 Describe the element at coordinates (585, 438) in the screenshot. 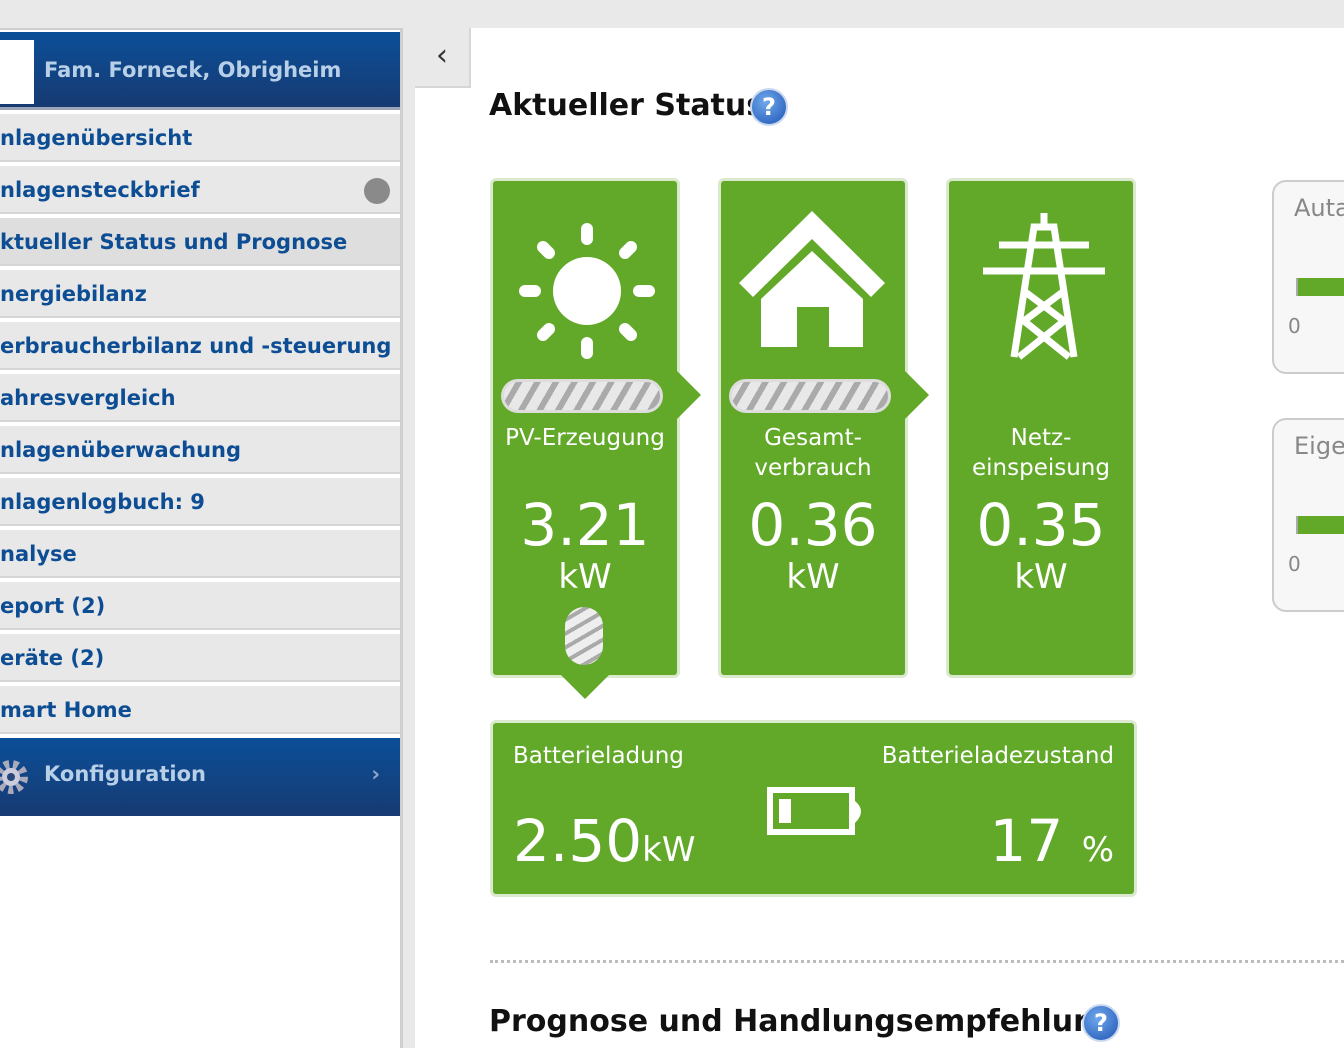

I see `card-label: PV-Erzeugung` at that location.